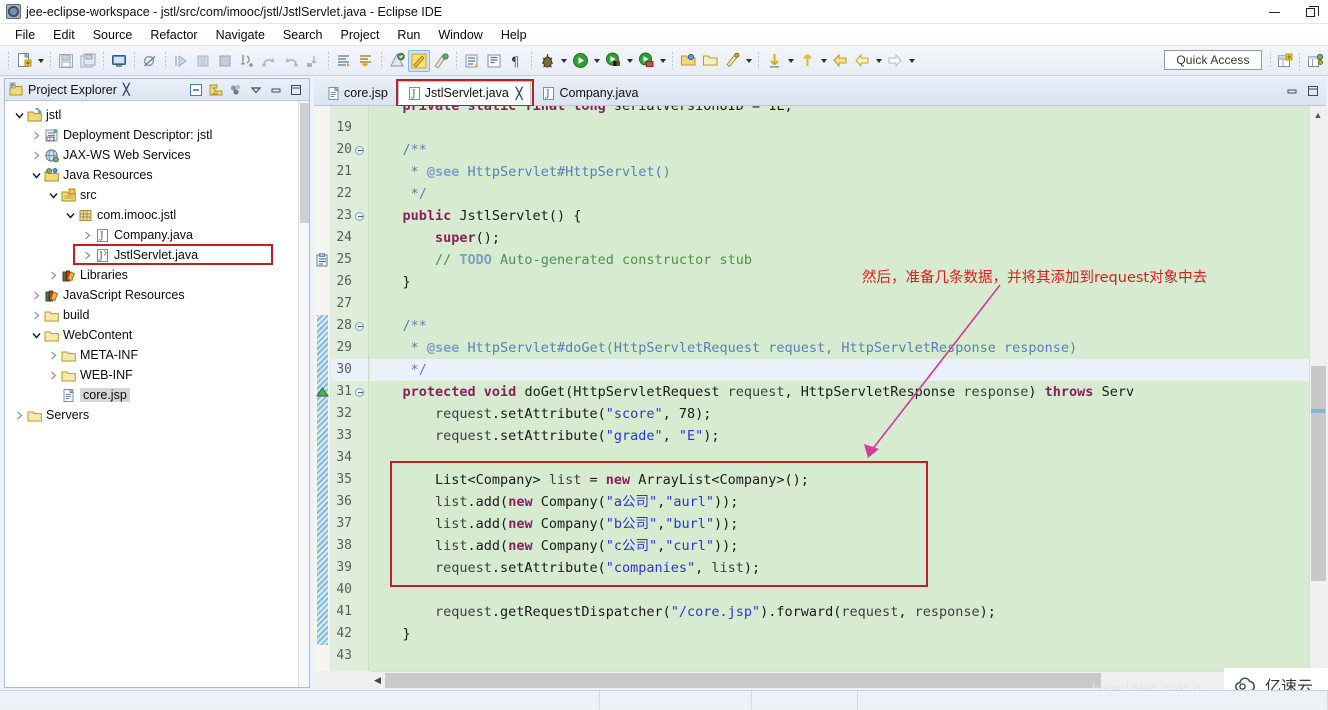 The image size is (1328, 710). I want to click on suspend-icon, so click(203, 61).